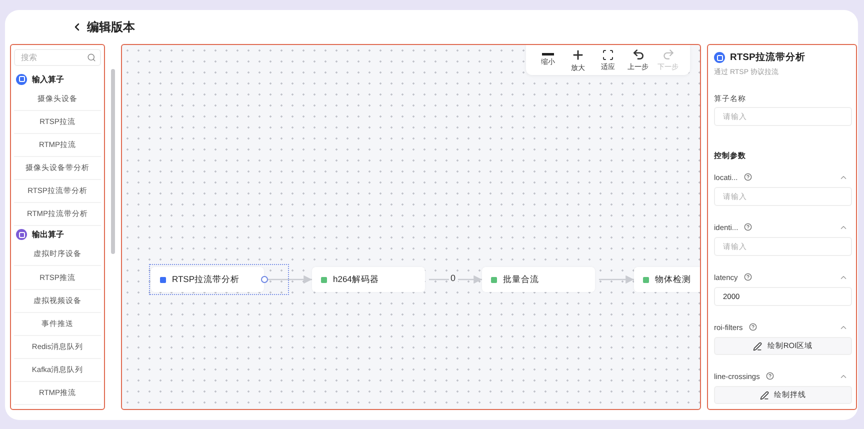  What do you see at coordinates (548, 54) in the screenshot?
I see `minus-icon` at bounding box center [548, 54].